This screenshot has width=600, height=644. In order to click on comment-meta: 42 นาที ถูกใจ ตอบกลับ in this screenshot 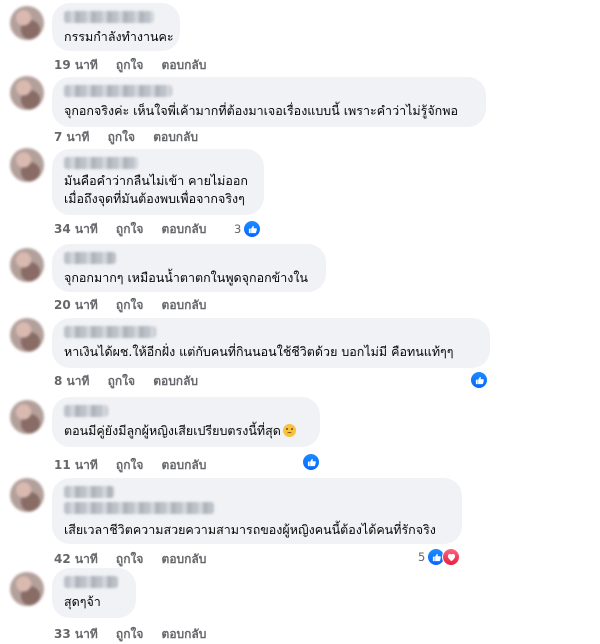, I will do `click(137, 559)`.